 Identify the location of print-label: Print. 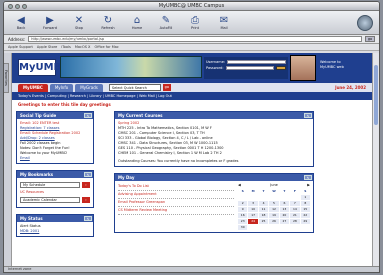
(195, 28).